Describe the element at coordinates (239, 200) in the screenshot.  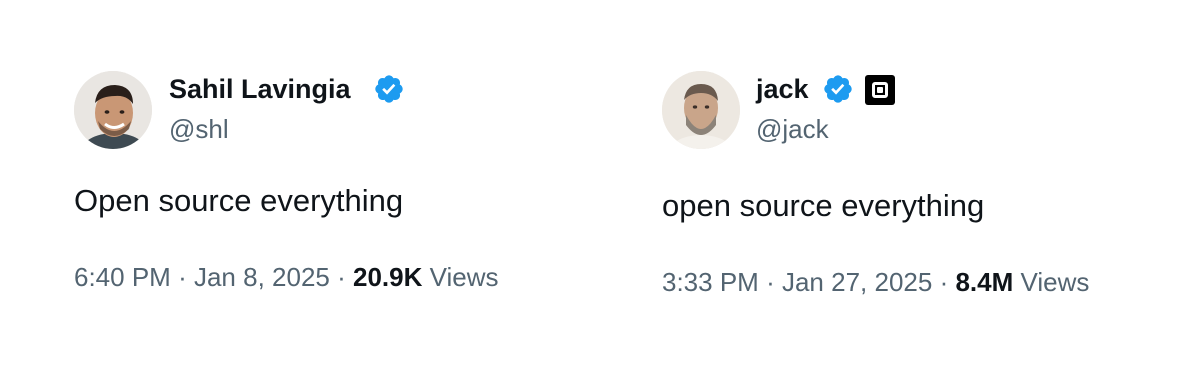
I see `tweet-text: Open source everything` at that location.